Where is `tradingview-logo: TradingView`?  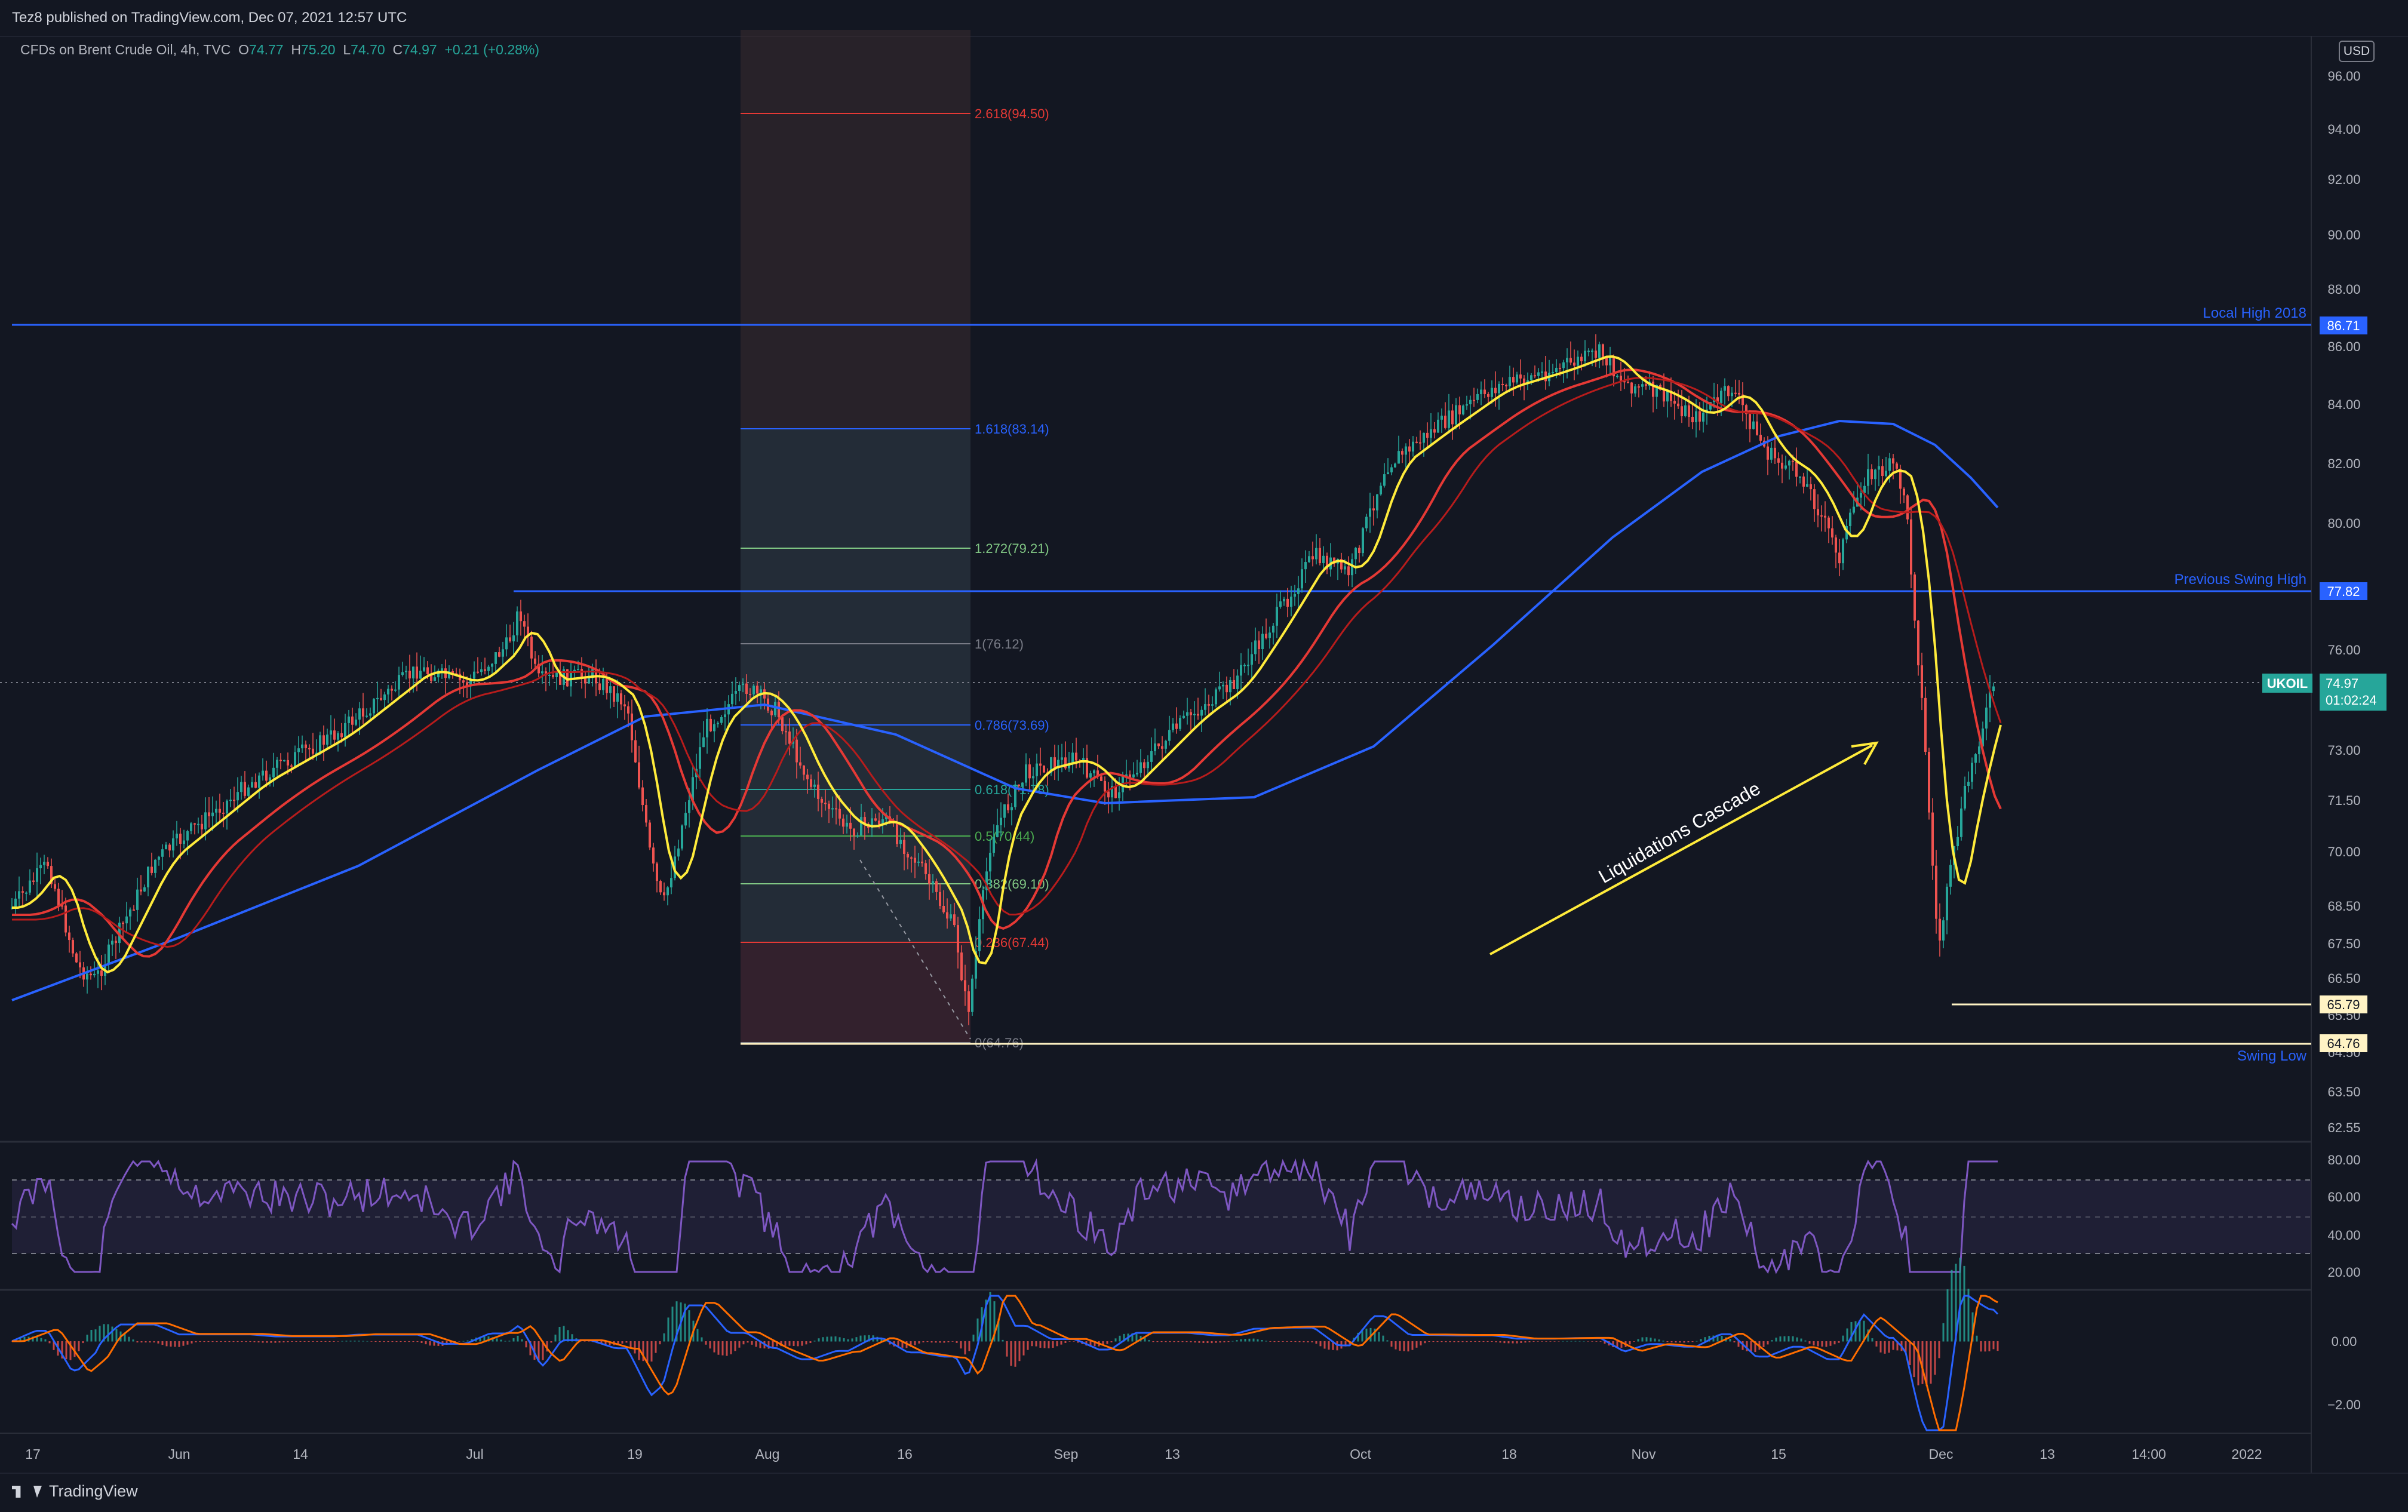 tradingview-logo: TradingView is located at coordinates (75, 1491).